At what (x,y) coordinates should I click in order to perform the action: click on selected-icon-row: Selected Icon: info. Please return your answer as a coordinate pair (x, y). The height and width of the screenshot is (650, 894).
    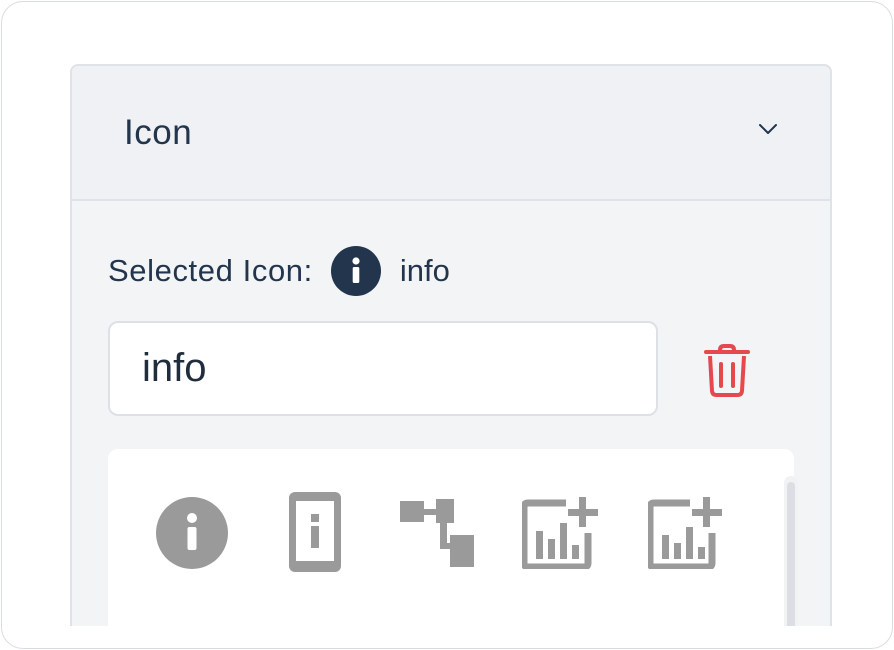
    Looking at the image, I should click on (279, 271).